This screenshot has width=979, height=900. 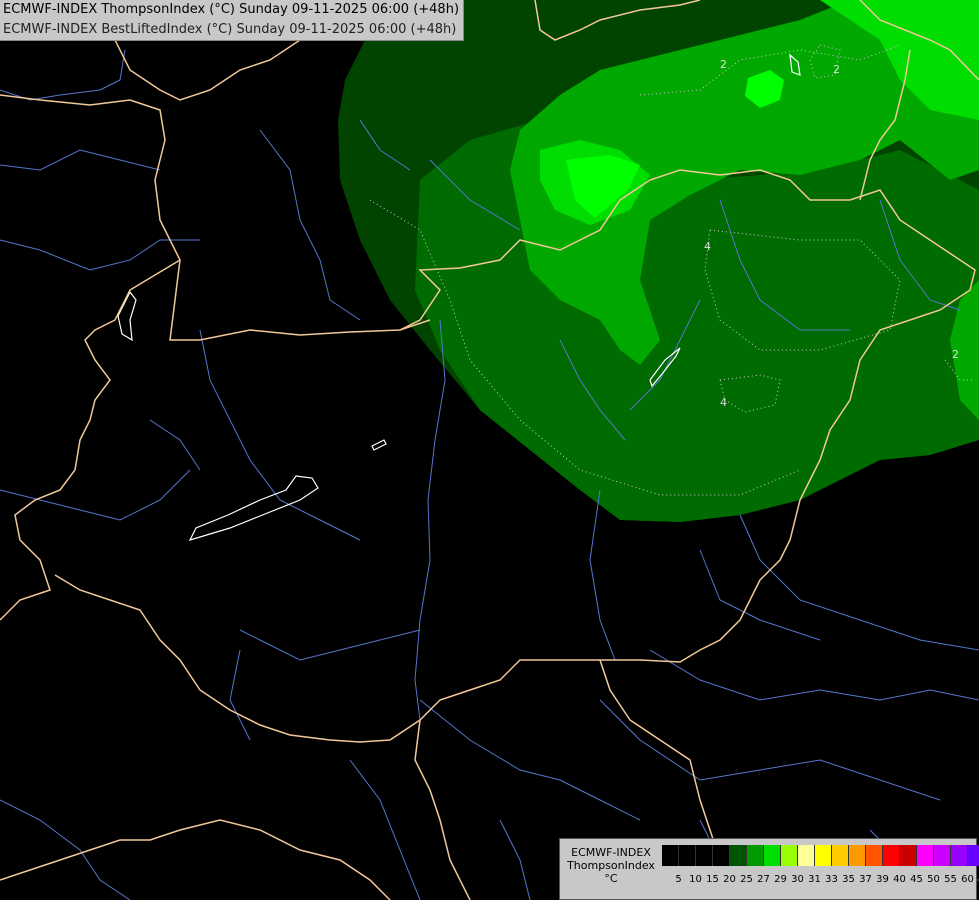 I want to click on legend-swatches, so click(x=820, y=855).